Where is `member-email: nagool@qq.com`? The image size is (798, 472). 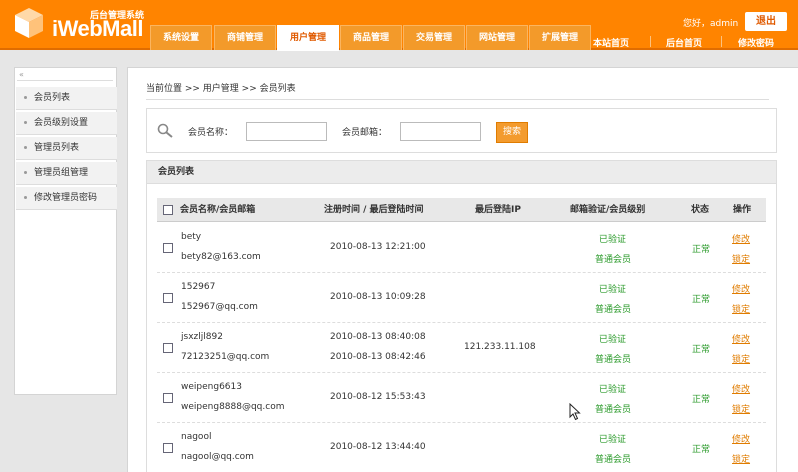
member-email: nagool@qq.com is located at coordinates (217, 457).